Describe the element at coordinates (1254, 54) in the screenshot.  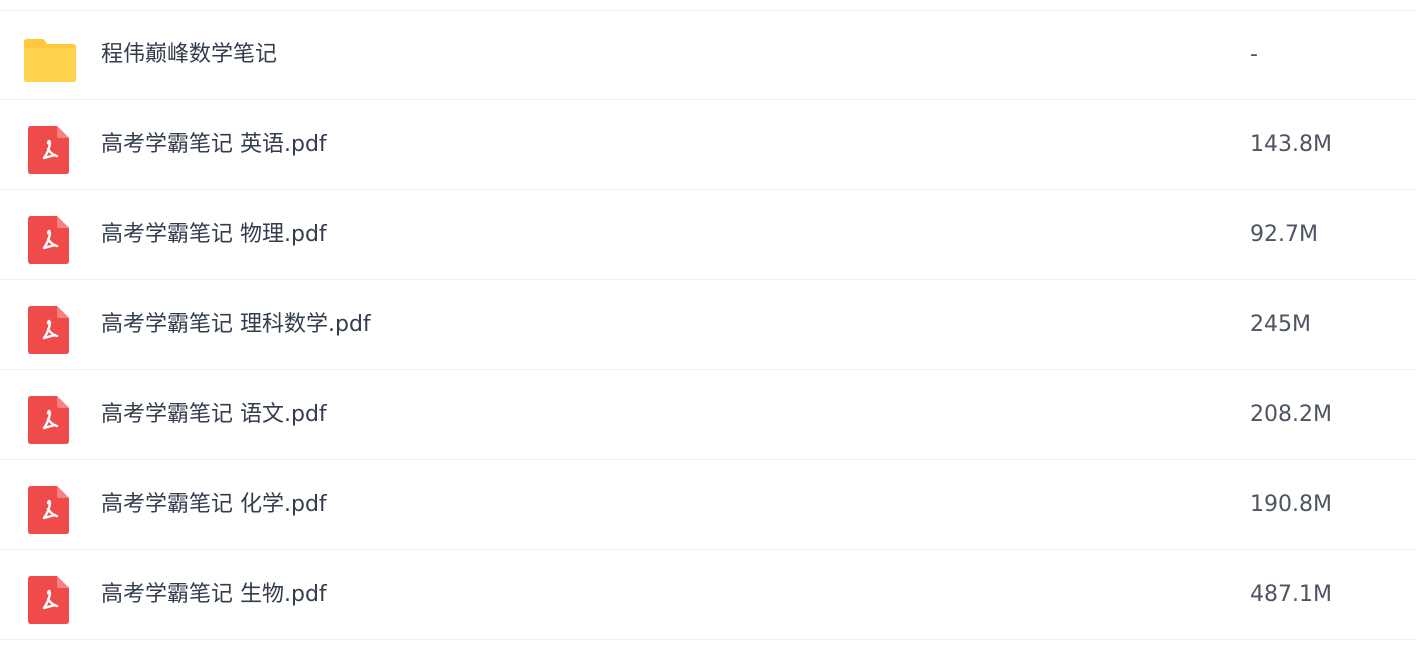
I see `file-size: -` at that location.